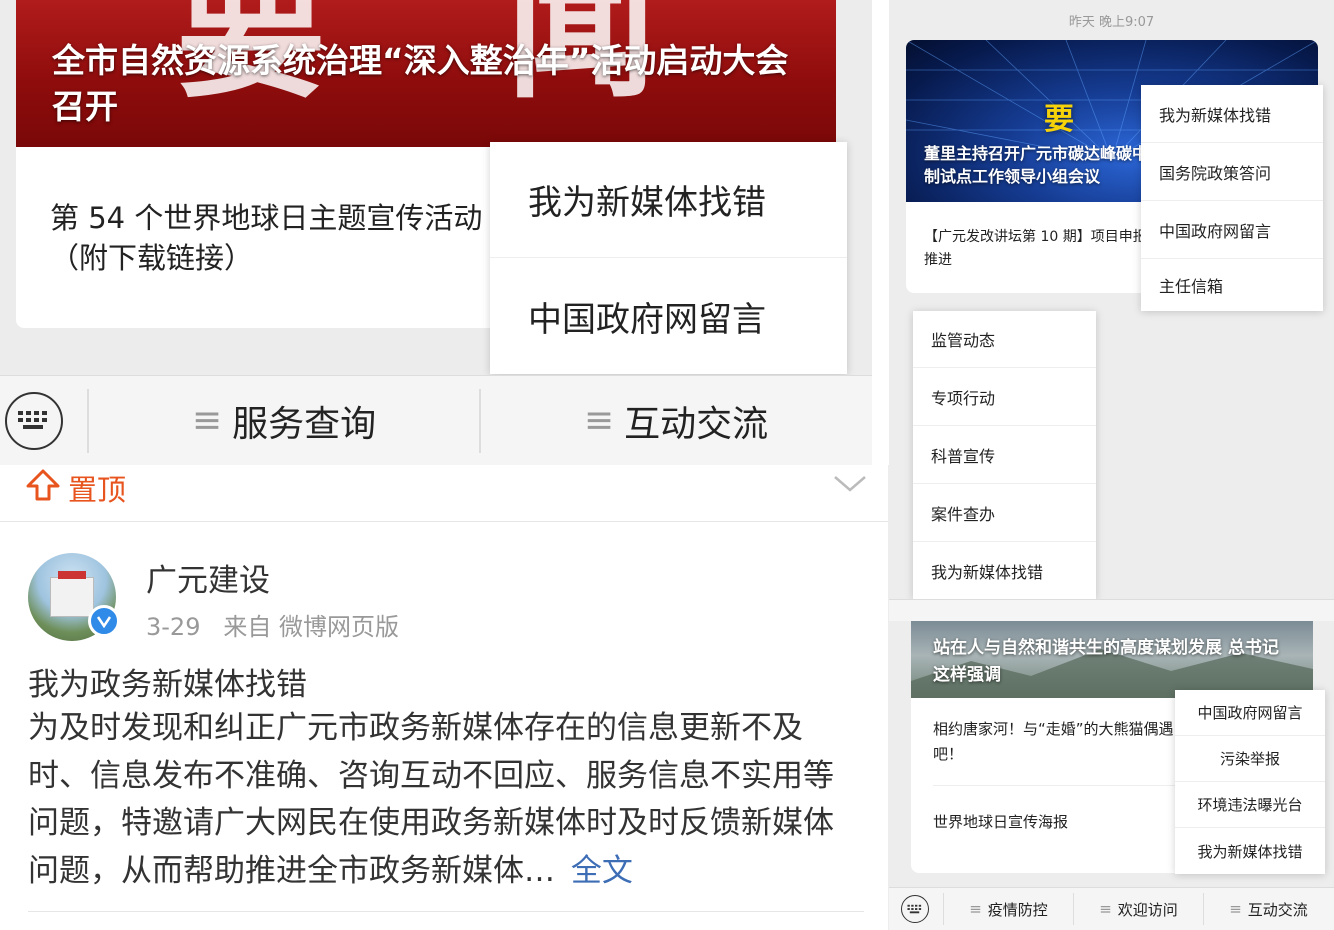 The image size is (1334, 930). Describe the element at coordinates (1049, 249) in the screenshot. I see `article-title-1: 【广元发改讲坛第 10 期】项目申报与推进` at that location.